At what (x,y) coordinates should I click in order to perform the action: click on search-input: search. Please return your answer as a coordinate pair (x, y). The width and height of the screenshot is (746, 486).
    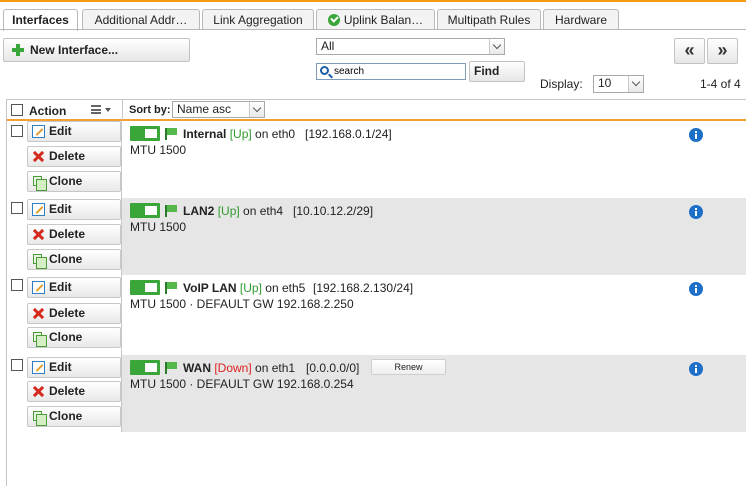
    Looking at the image, I should click on (391, 71).